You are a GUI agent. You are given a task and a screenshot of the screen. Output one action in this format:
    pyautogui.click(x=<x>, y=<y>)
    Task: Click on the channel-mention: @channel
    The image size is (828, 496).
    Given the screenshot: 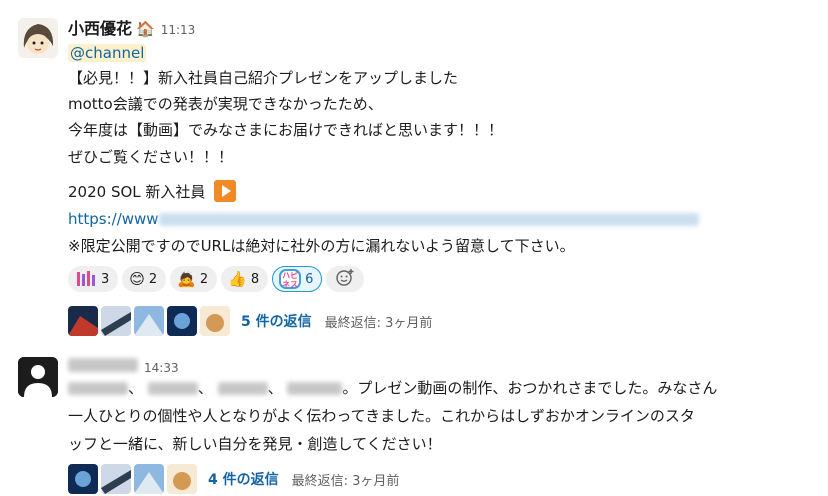 What is the action you would take?
    pyautogui.click(x=107, y=53)
    